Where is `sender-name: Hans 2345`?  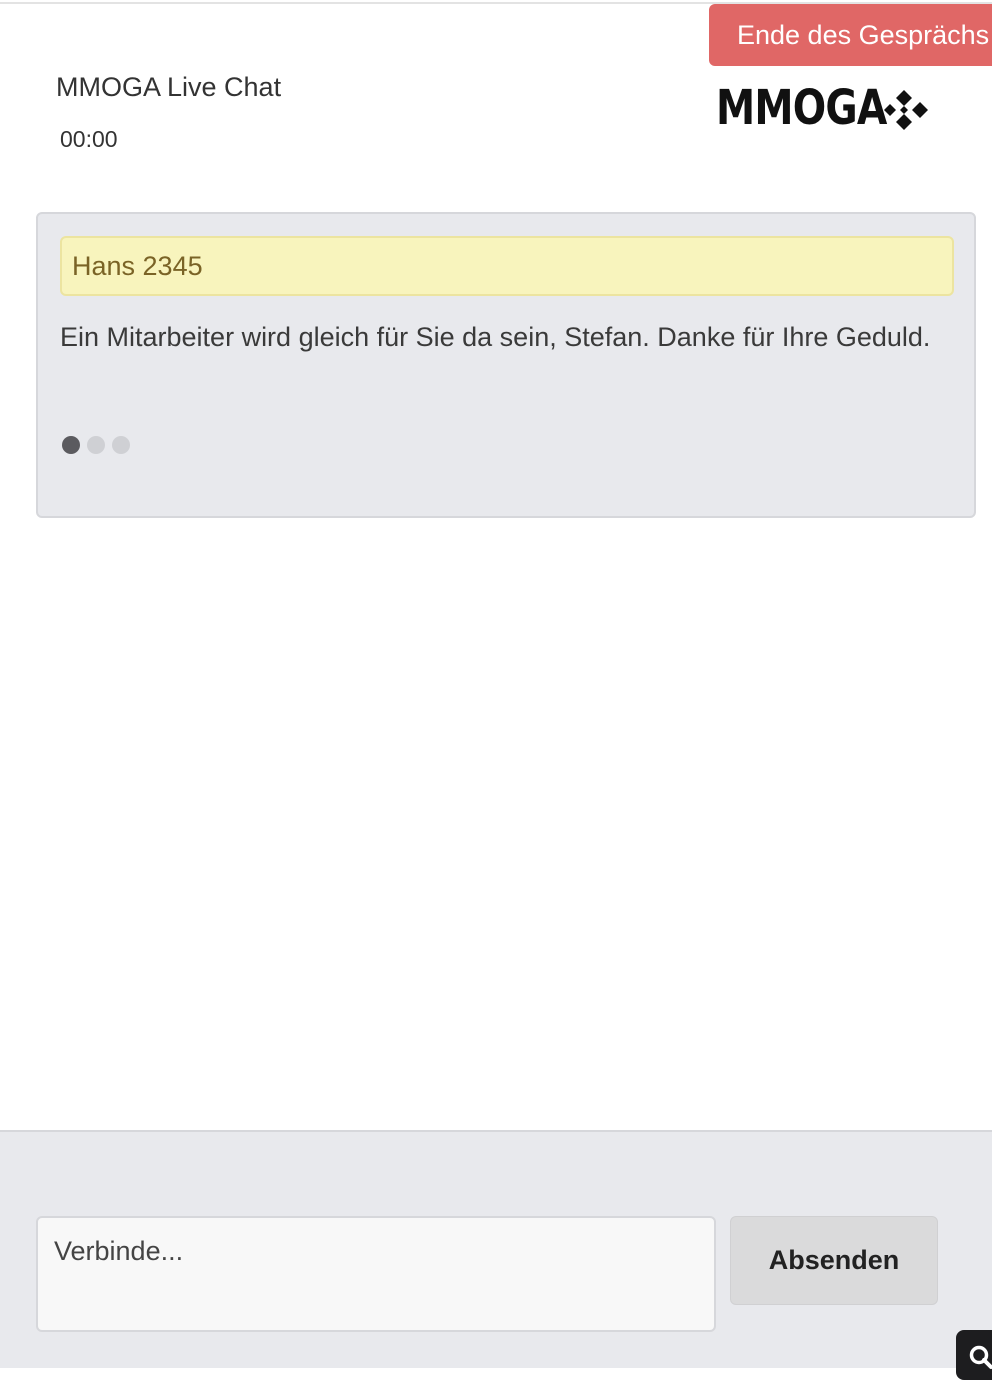
sender-name: Hans 2345 is located at coordinates (507, 266).